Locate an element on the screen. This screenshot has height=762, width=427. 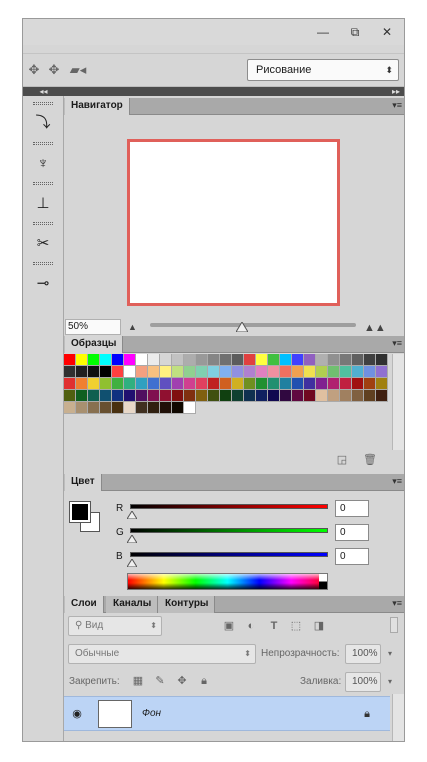
filter-toggle is located at coordinates (394, 625).